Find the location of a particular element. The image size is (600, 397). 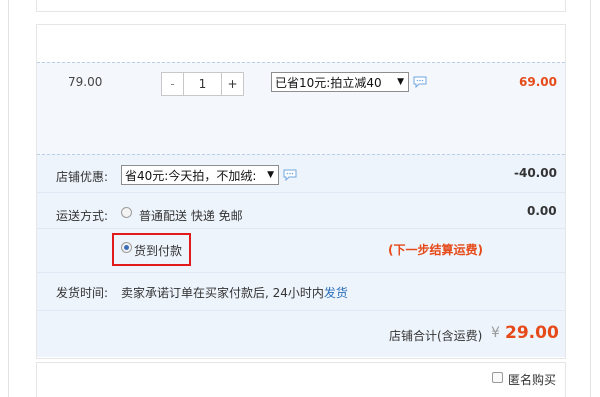

page-border-right is located at coordinates (590, 198).